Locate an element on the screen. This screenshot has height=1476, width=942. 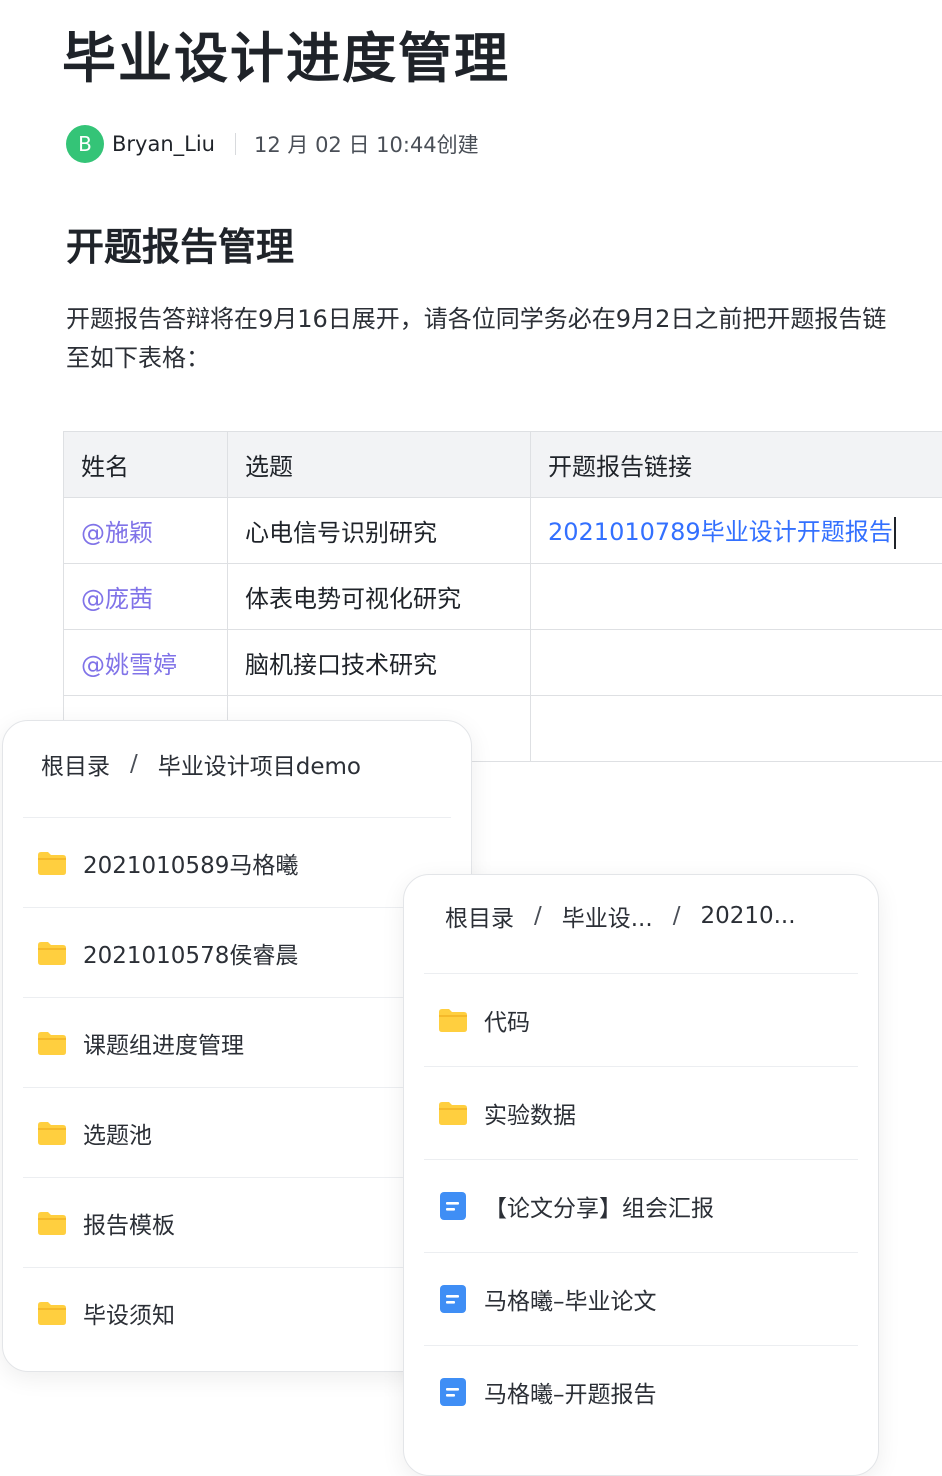
paragraph-line: 开题报告答辩将在9月16日展开，请各位同学务必在9月2日之前把开题报告链 is located at coordinates (504, 319).